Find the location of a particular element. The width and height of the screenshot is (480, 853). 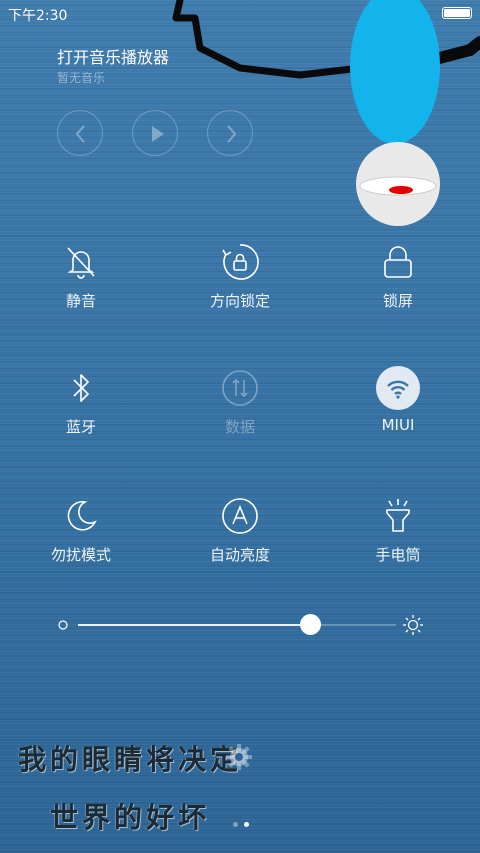

toggle-rotation-lock: 方向锁定 is located at coordinates (240, 295).